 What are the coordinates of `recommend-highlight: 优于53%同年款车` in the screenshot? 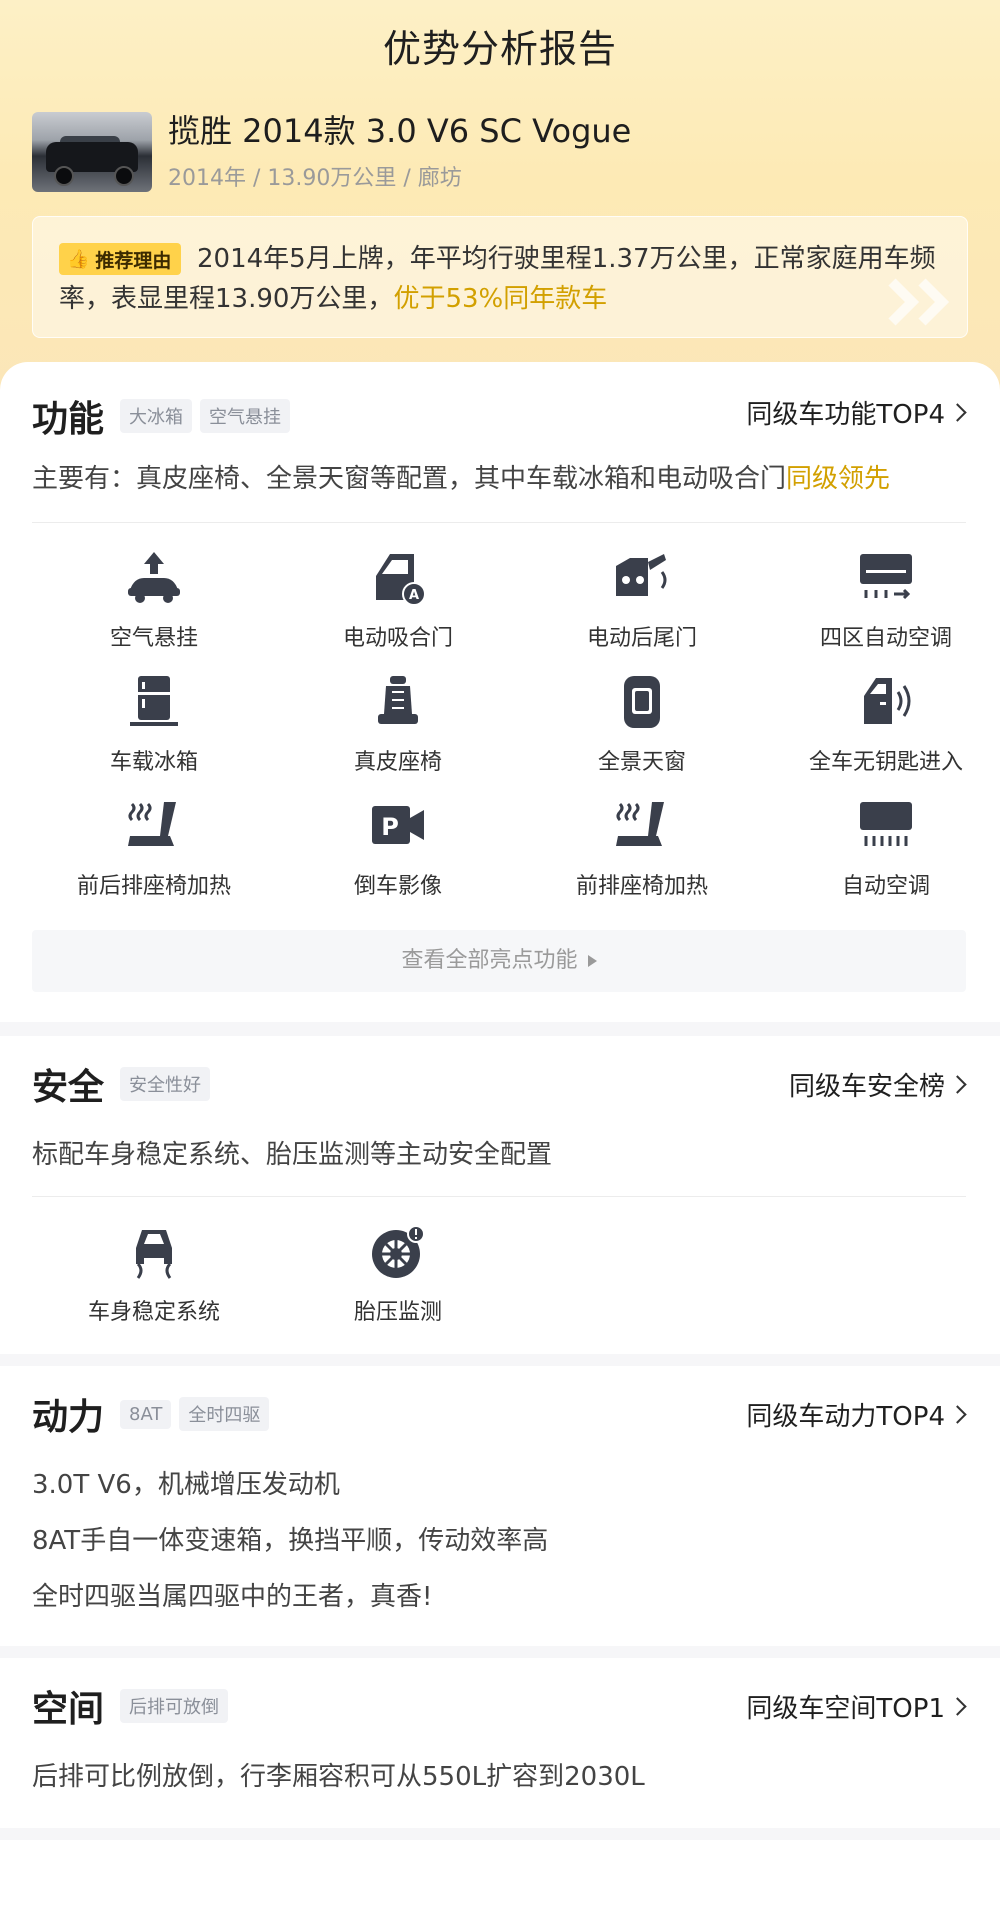 It's located at (500, 299).